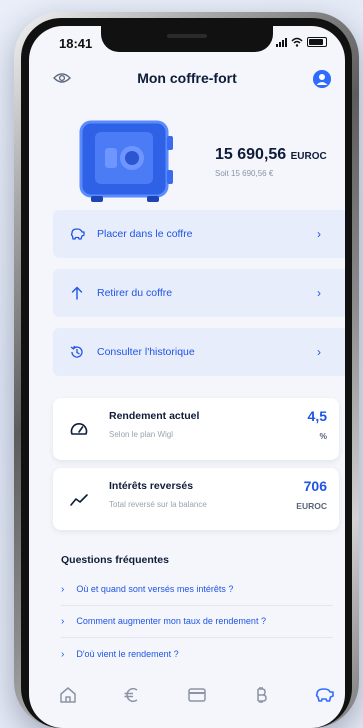 The height and width of the screenshot is (728, 363). I want to click on history-icon, so click(76, 351).